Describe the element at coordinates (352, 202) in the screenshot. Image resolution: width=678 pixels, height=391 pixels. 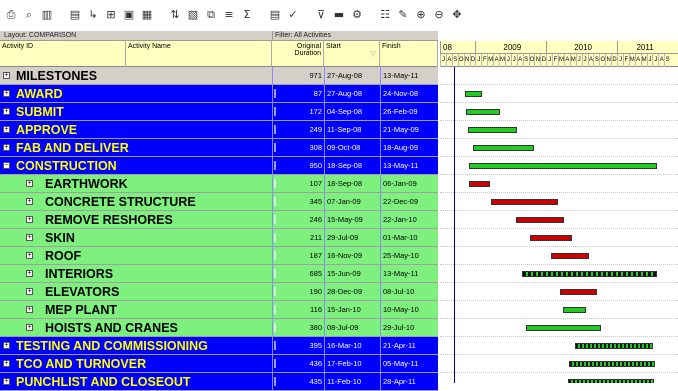
I see `start-cell: 07-Jan-09` at that location.